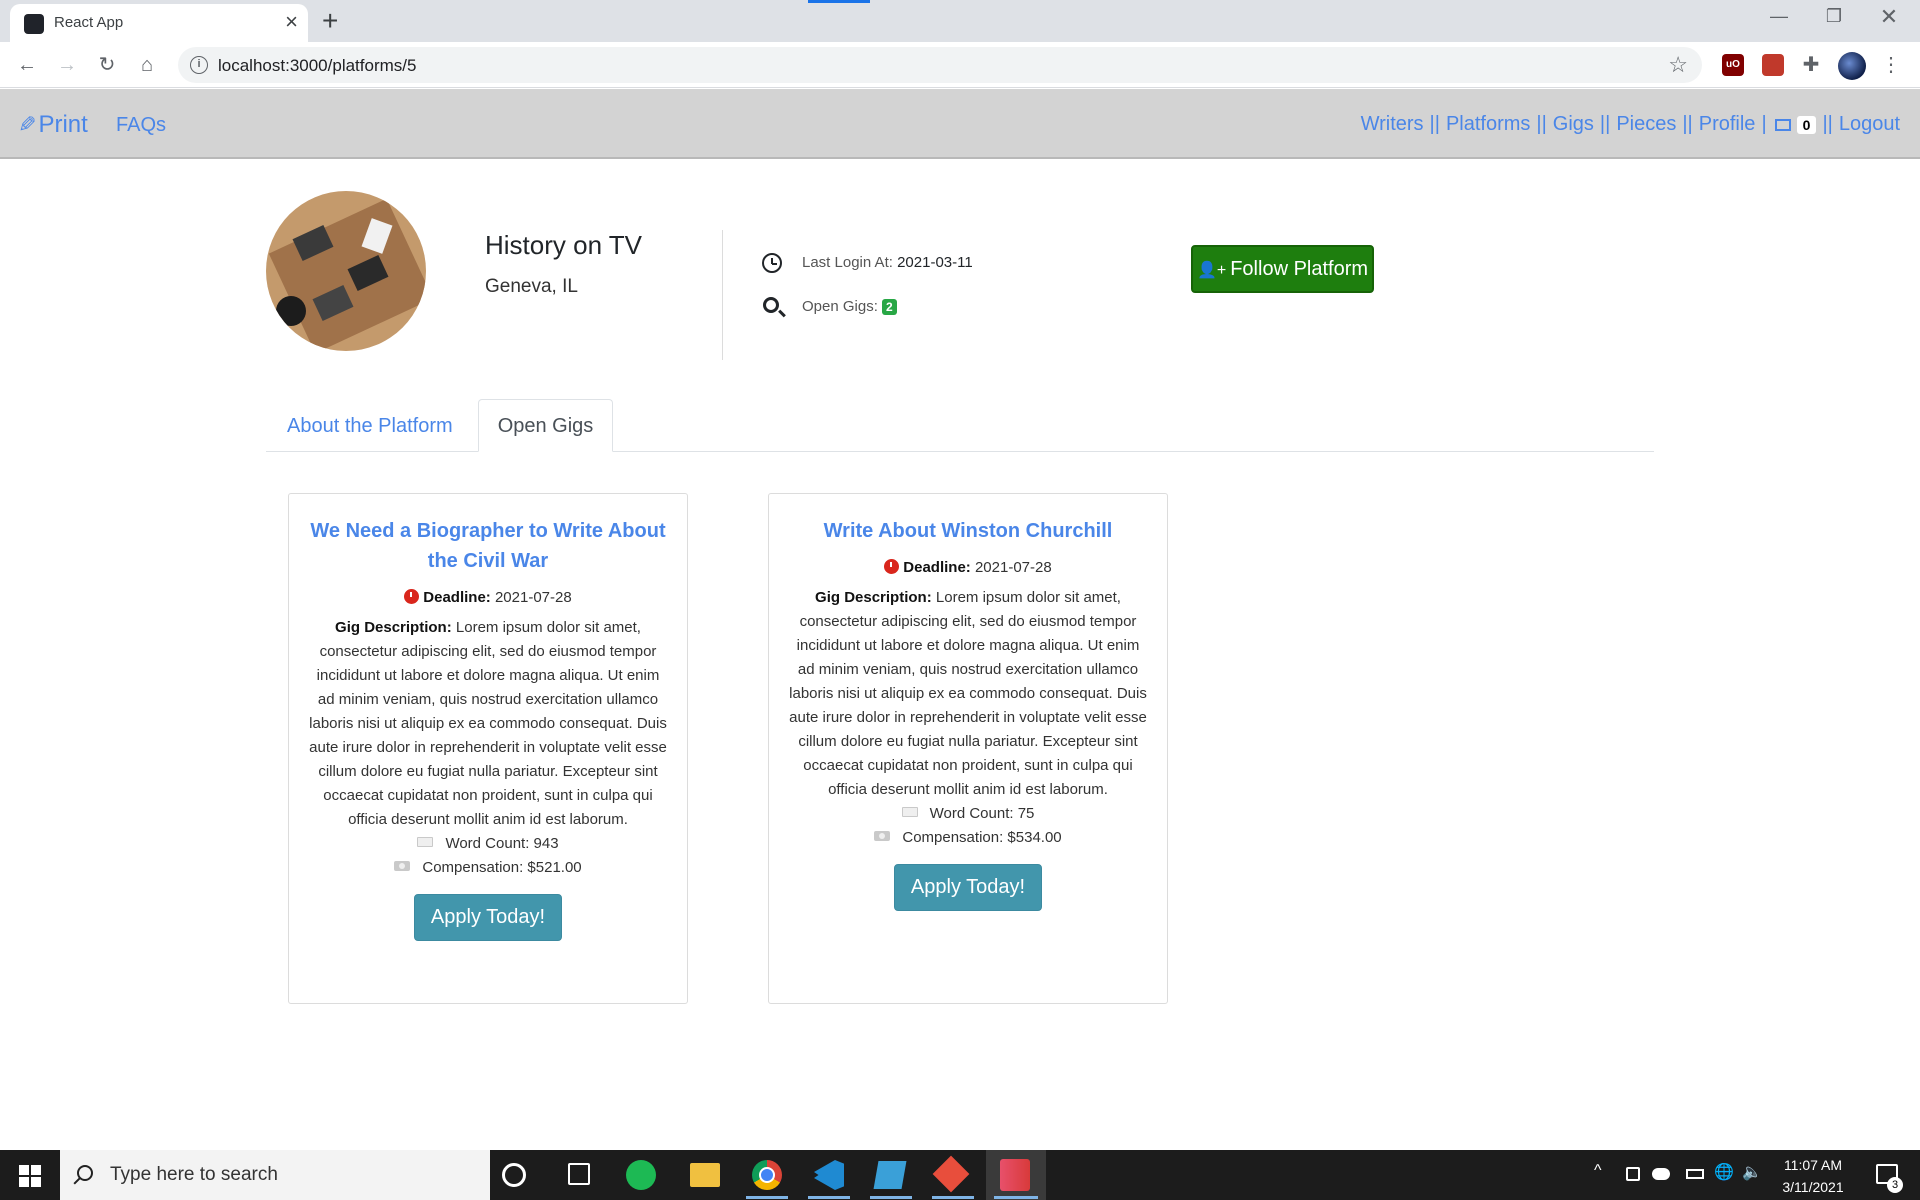 The image size is (1920, 1200). What do you see at coordinates (705, 1175) in the screenshot?
I see `file-explorer-icon` at bounding box center [705, 1175].